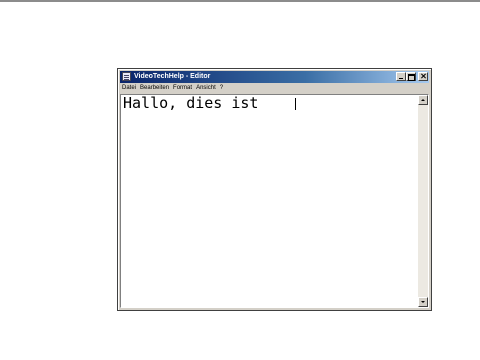  What do you see at coordinates (274, 77) in the screenshot?
I see `title-bar: VideoTechHelp - Editor` at bounding box center [274, 77].